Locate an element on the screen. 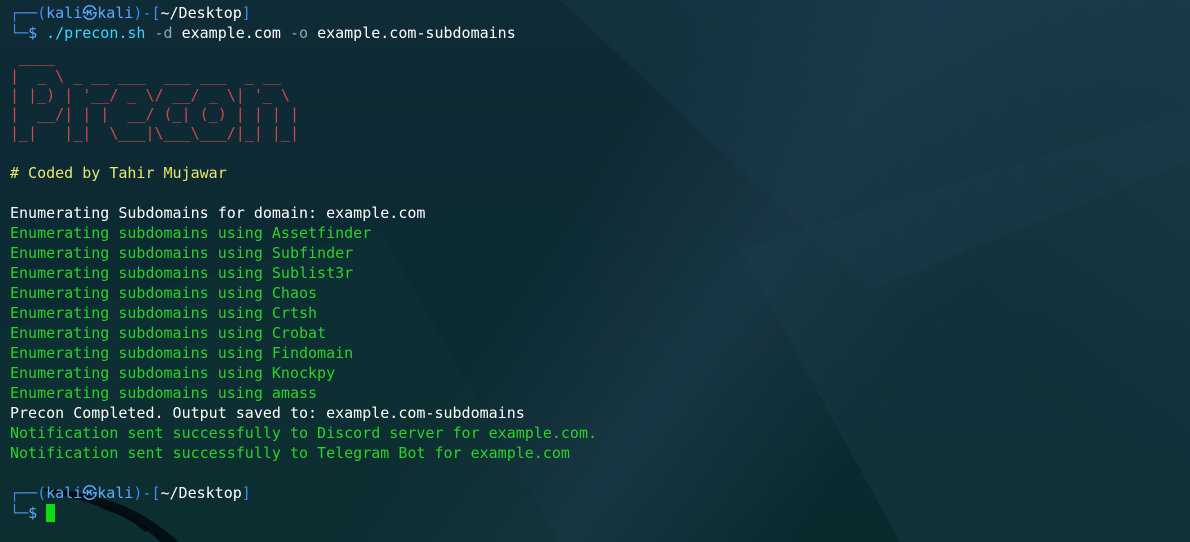  command-arg-domain: example.com is located at coordinates (231, 33).